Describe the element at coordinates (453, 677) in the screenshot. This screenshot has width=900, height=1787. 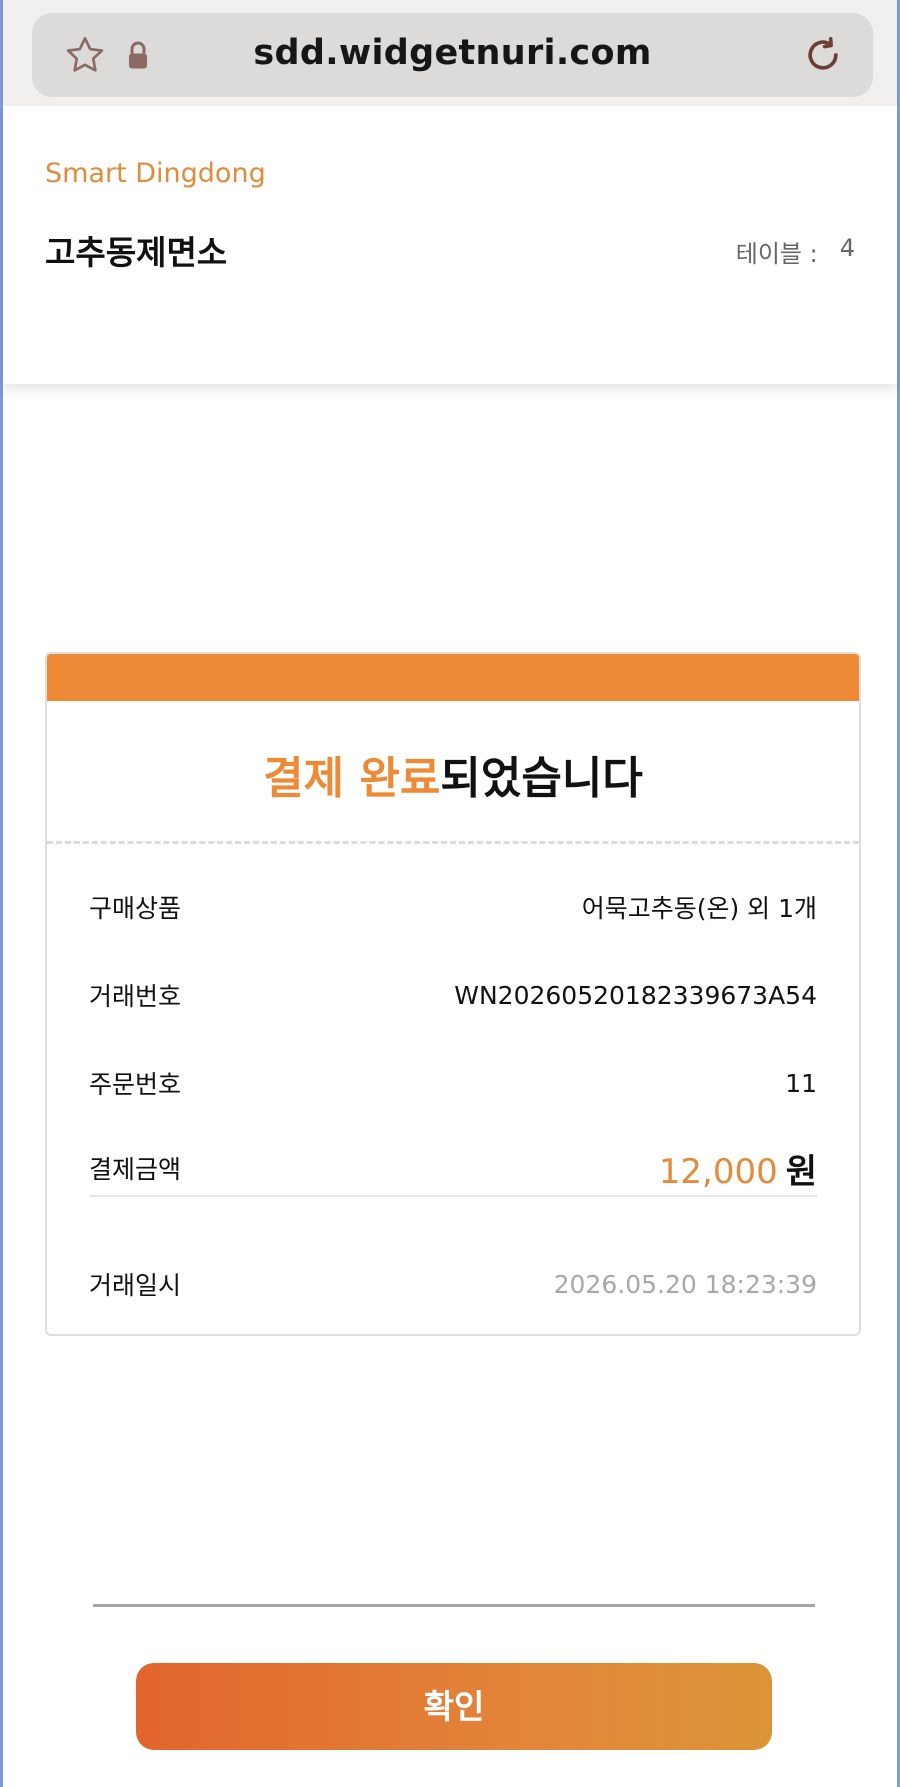
I see `receipt-card-header-bar` at that location.